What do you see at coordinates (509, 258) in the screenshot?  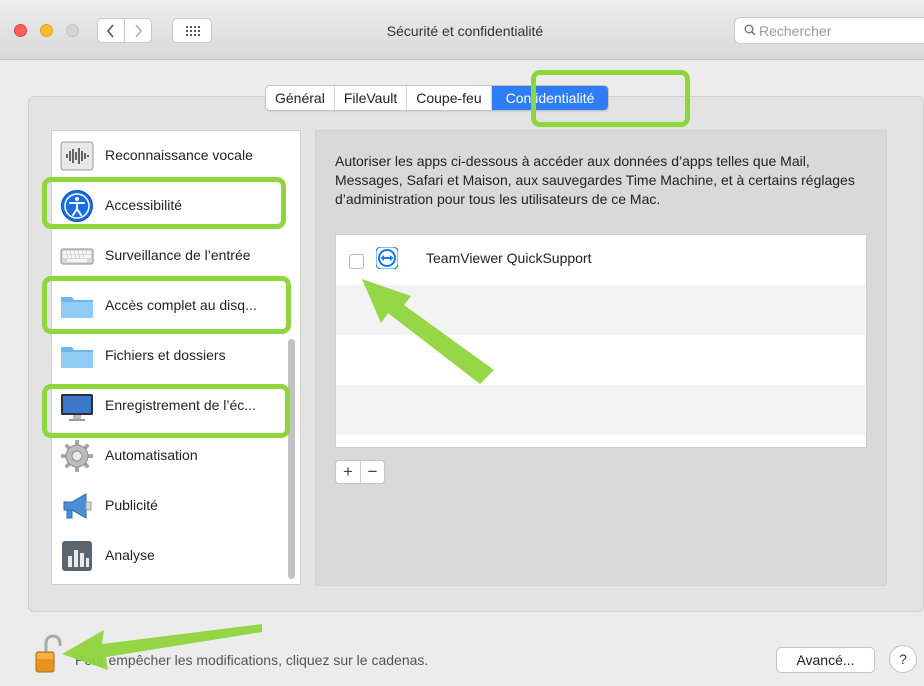 I see `app-name: TeamViewer QuickSupport` at bounding box center [509, 258].